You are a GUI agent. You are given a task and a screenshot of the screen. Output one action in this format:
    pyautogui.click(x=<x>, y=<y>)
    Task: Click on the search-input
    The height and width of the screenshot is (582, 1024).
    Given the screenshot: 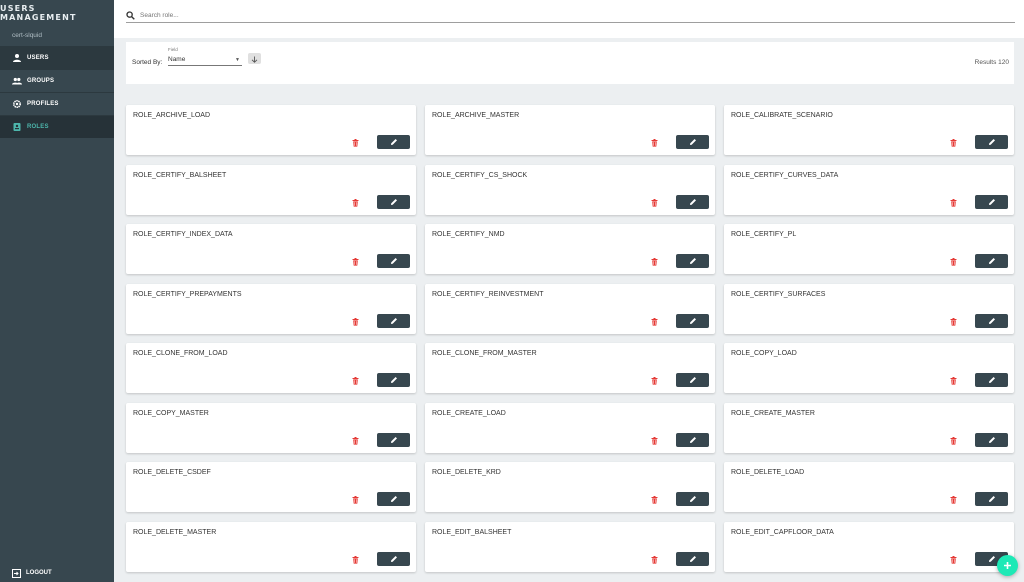 What is the action you would take?
    pyautogui.click(x=570, y=15)
    